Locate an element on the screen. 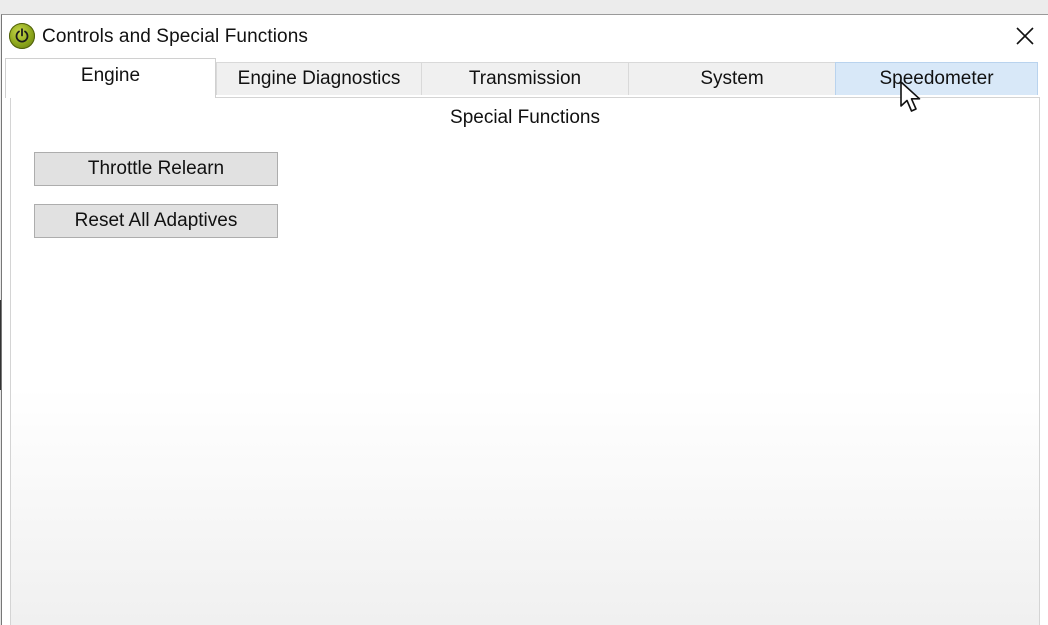 This screenshot has width=1048, height=625. section-title: Special Functions is located at coordinates (525, 117).